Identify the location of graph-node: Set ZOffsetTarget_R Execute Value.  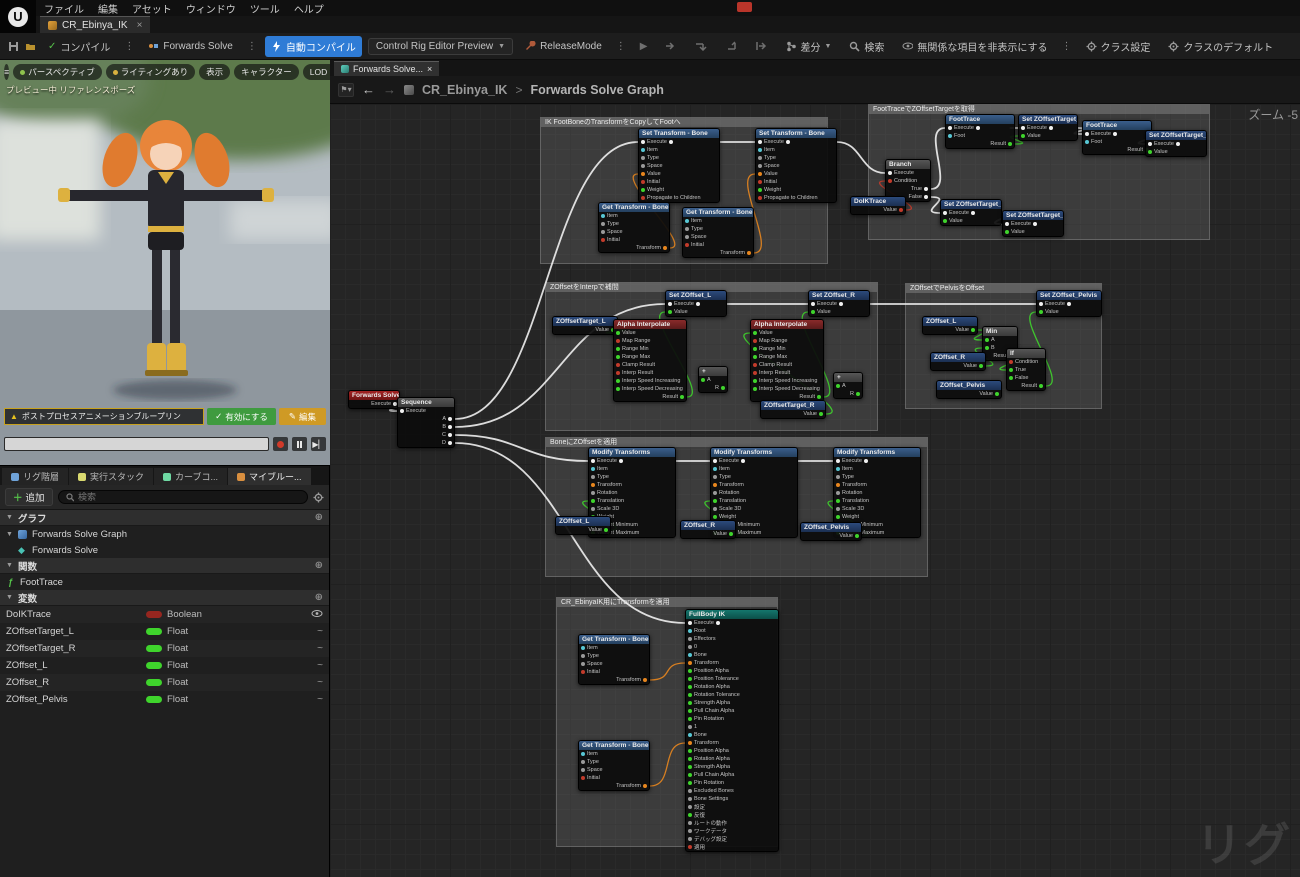
(1176, 143).